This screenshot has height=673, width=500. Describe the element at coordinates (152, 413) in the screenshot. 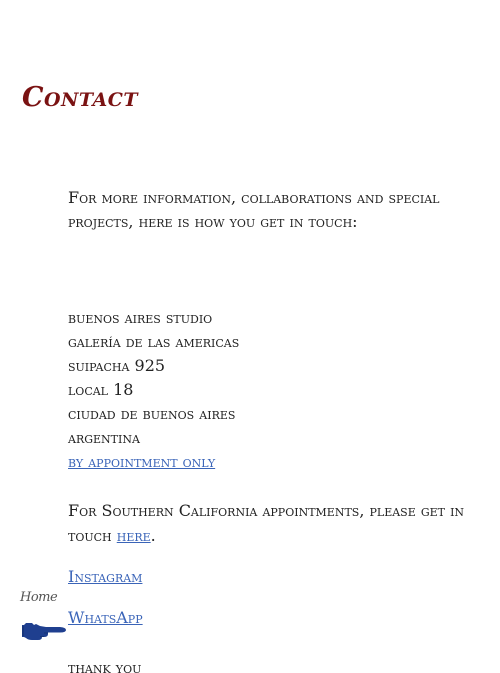

I see `address-line: ciudad de buenos aires` at that location.